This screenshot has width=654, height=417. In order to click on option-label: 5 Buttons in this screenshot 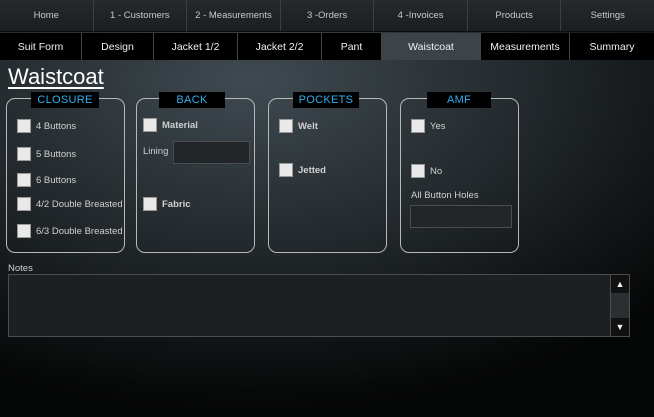, I will do `click(56, 154)`.